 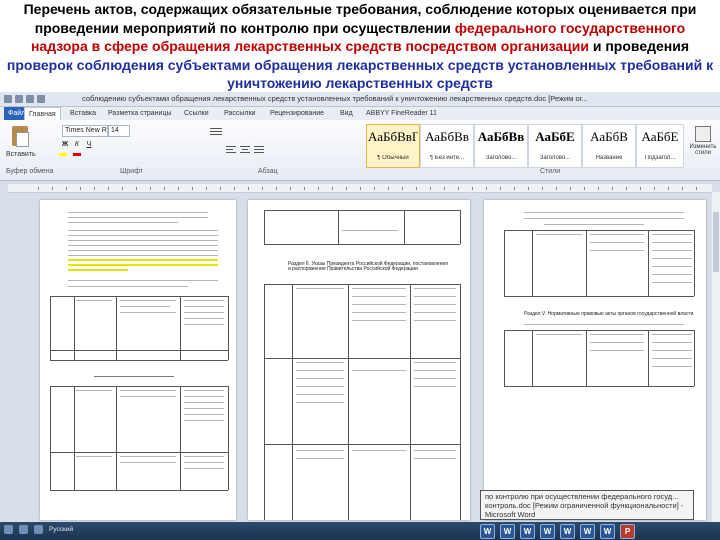 What do you see at coordinates (83, 113) in the screenshot?
I see `tab-insert: Вставка` at bounding box center [83, 113].